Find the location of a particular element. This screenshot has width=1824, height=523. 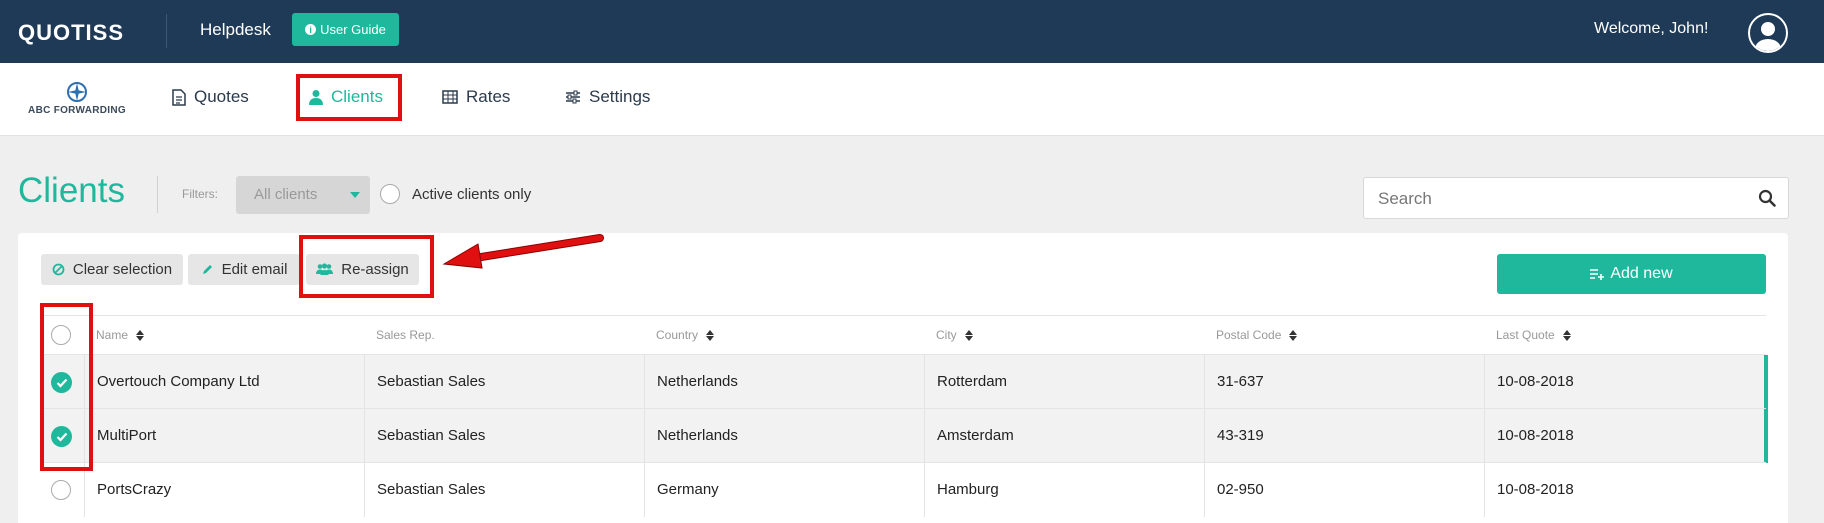

sliders-icon is located at coordinates (573, 97).